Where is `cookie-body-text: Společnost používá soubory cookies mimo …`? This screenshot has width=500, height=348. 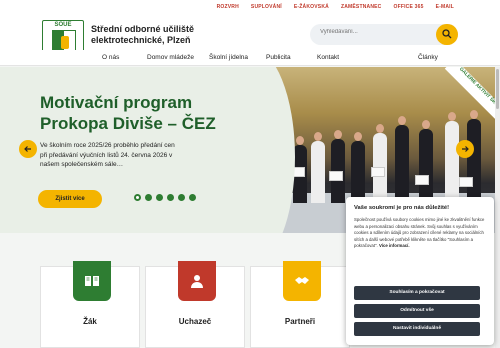
cookie-body-text: Společnost používá soubory cookies mimo … is located at coordinates (419, 232).